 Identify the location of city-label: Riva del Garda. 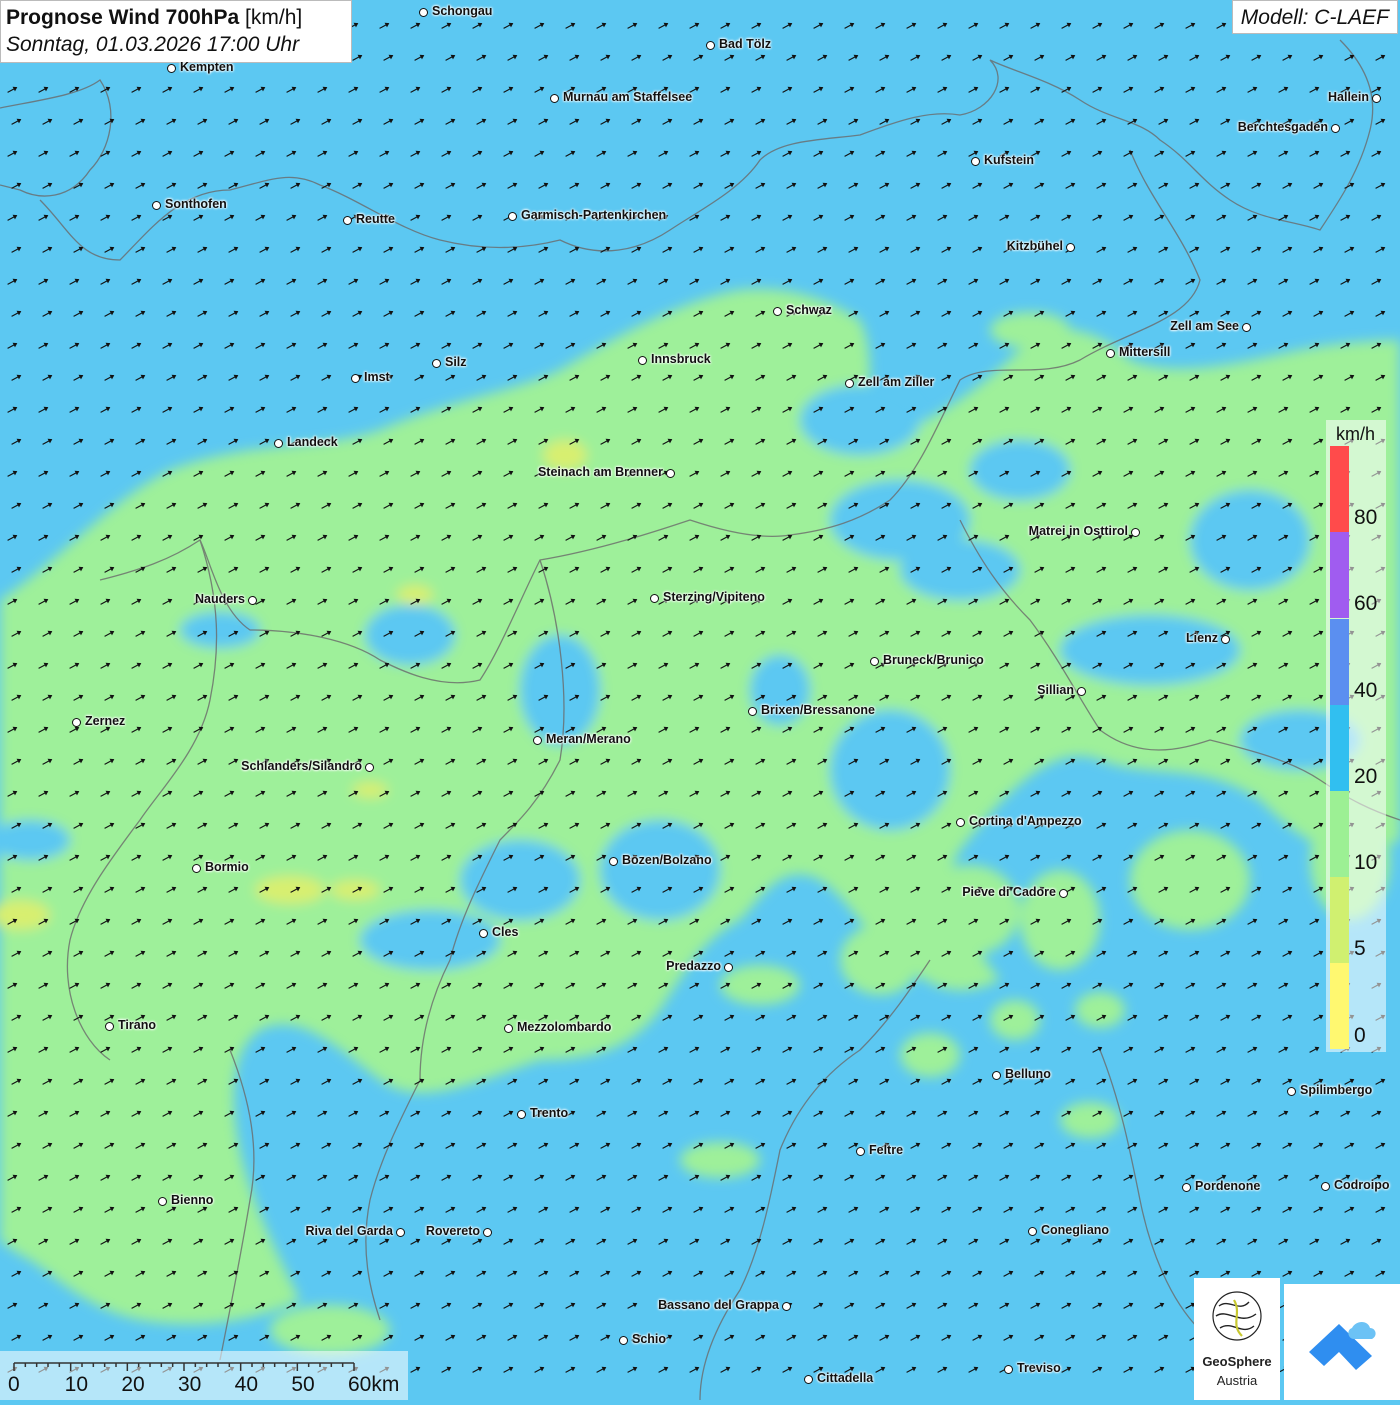
(349, 1231).